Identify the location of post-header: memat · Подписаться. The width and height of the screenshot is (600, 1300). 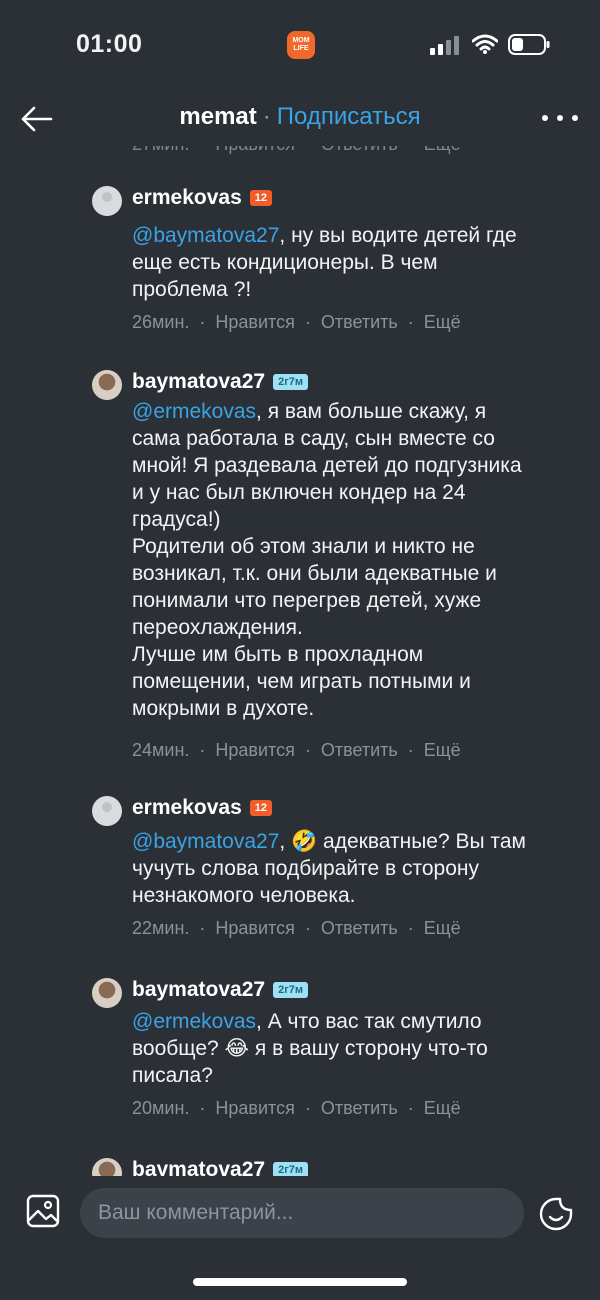
(300, 118).